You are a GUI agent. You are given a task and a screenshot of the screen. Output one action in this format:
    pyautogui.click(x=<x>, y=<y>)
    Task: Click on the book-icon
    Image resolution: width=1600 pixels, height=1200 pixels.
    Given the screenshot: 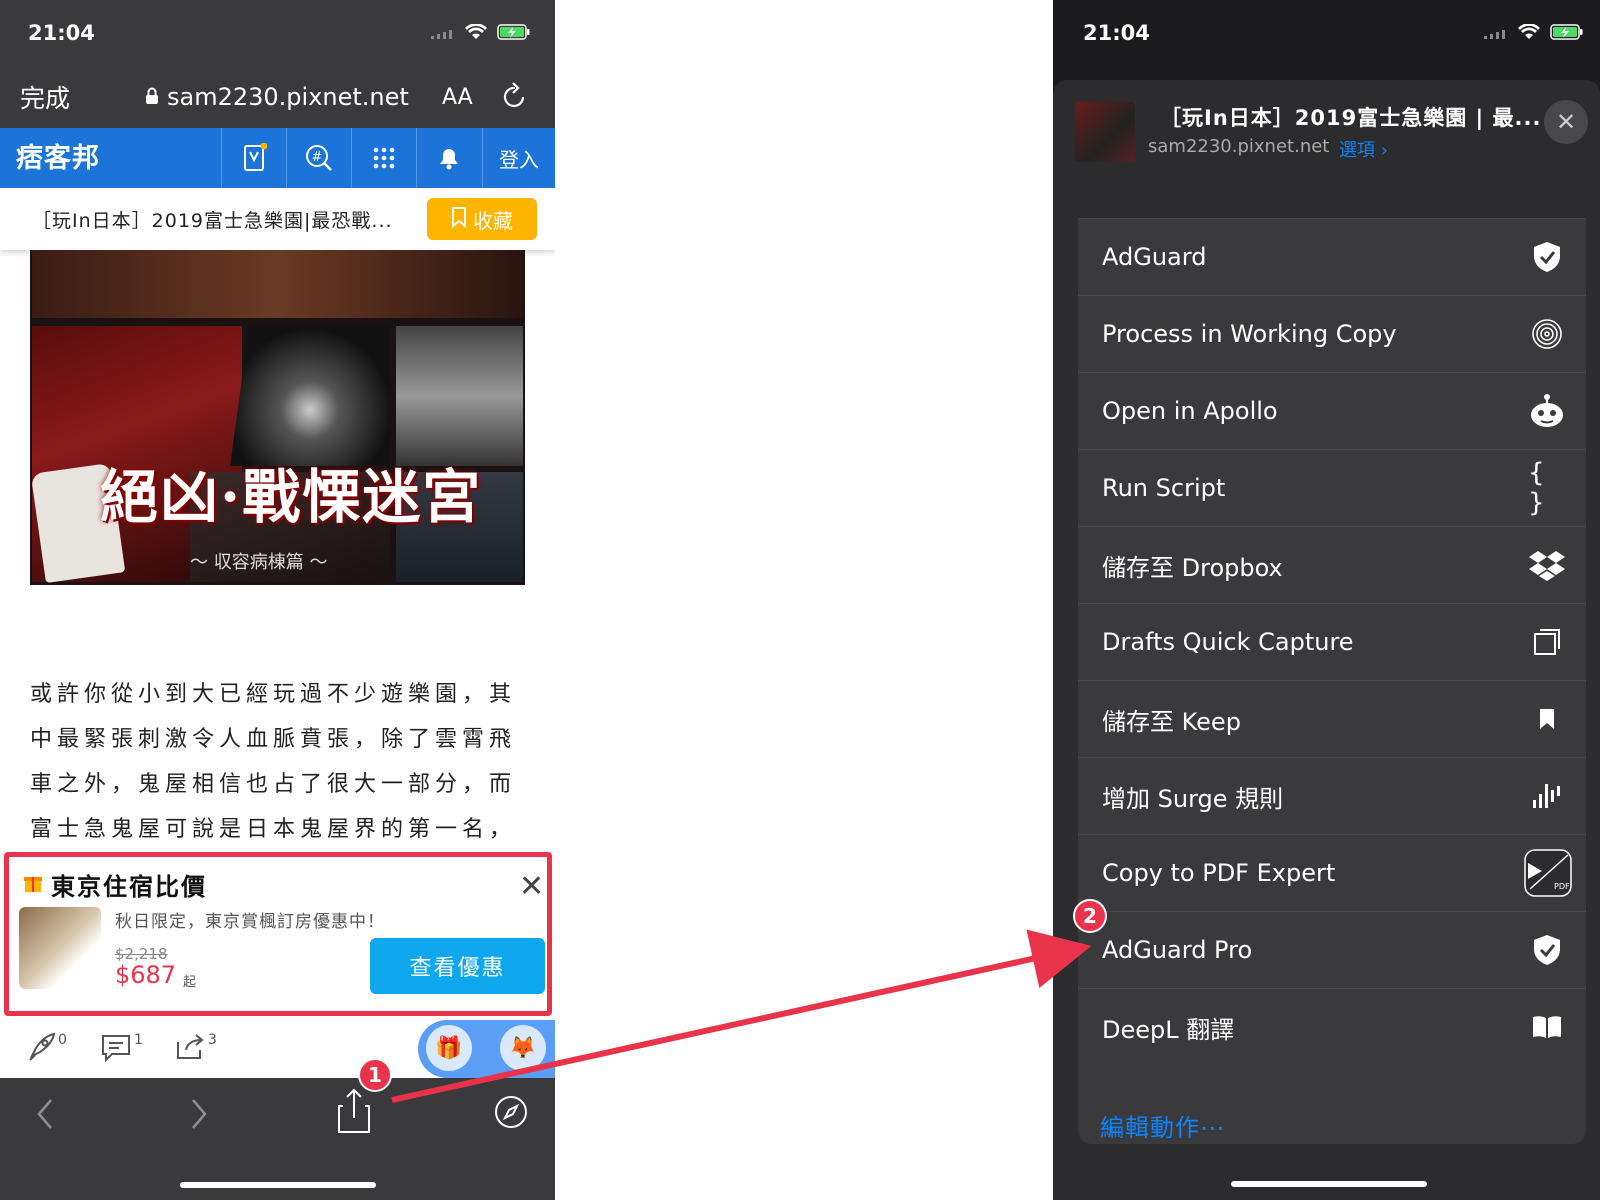 What is the action you would take?
    pyautogui.click(x=1547, y=1027)
    